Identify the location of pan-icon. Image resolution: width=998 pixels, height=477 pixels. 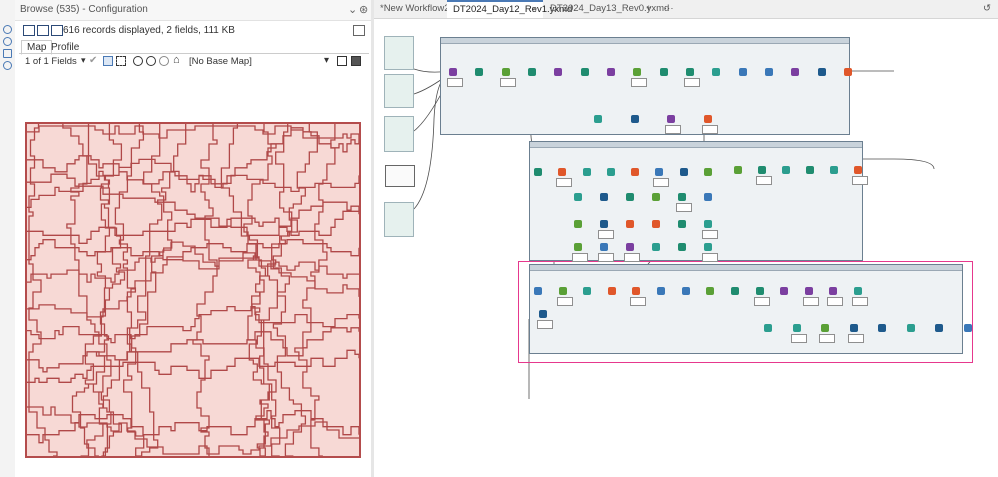
(108, 61).